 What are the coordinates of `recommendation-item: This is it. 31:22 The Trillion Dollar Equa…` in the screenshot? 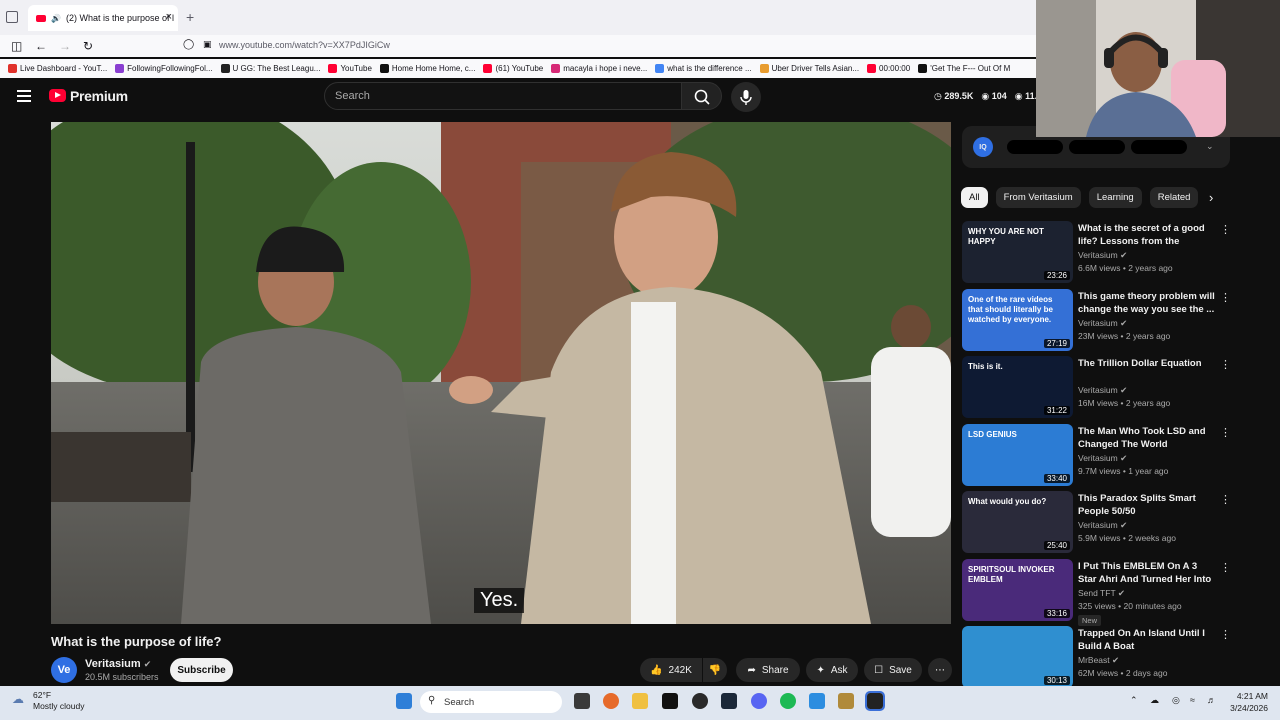 It's located at (1097, 387).